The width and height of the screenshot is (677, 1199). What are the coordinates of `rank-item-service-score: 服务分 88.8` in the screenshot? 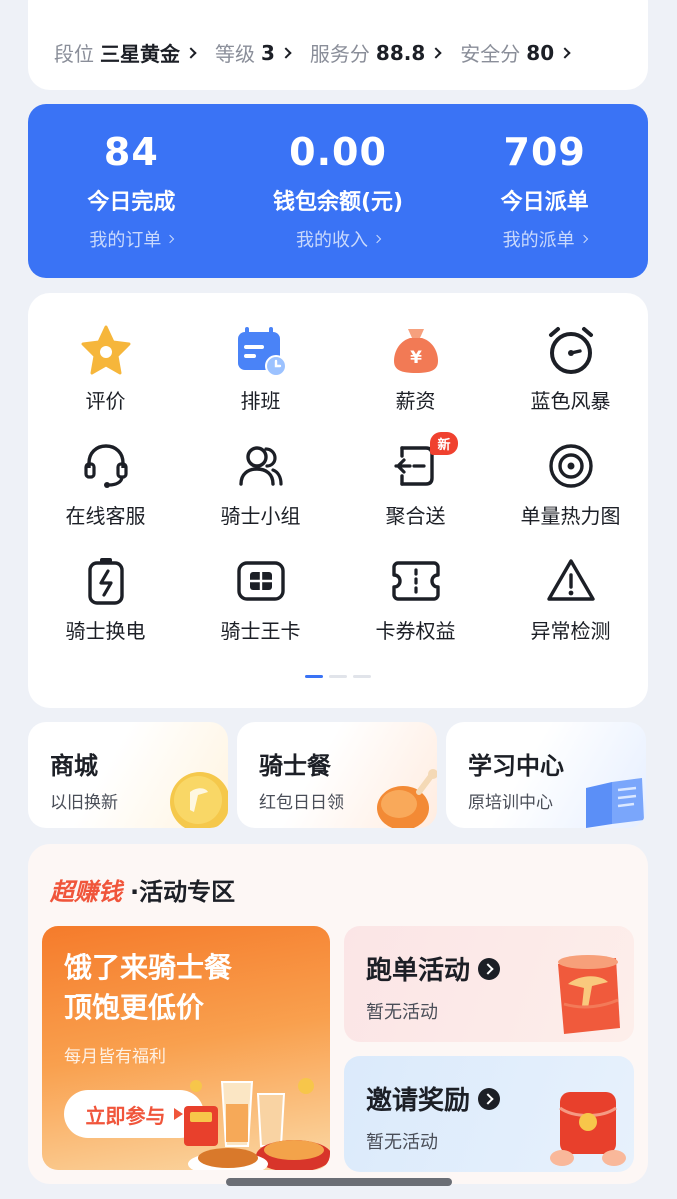 It's located at (377, 52).